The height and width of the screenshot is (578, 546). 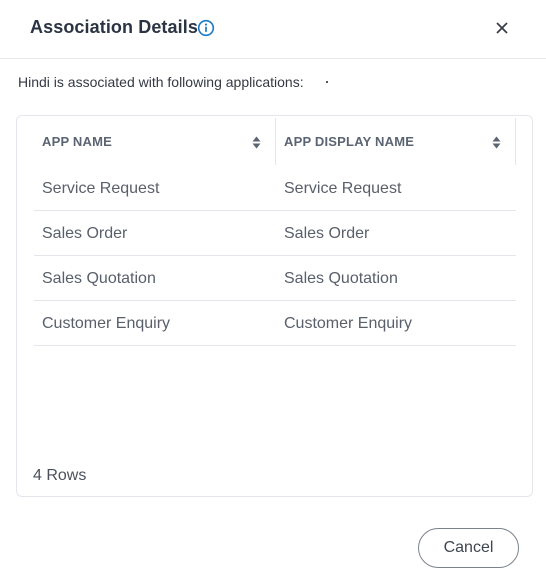 I want to click on column-header-label: APP DISPLAY NAME, so click(x=349, y=141).